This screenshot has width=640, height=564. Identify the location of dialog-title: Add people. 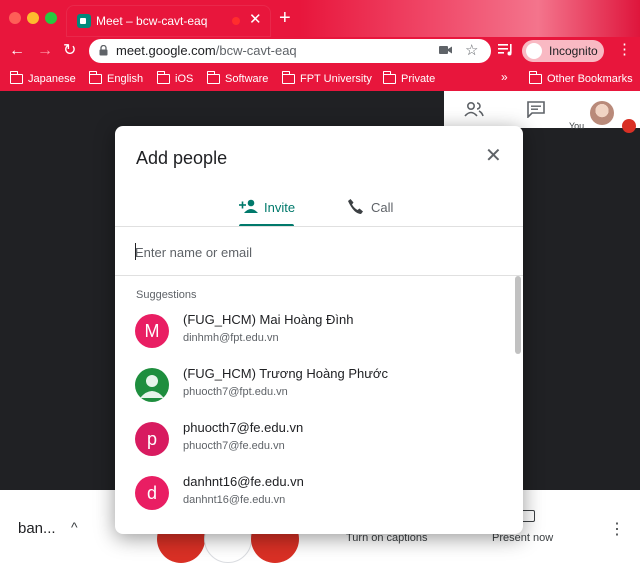
(182, 158).